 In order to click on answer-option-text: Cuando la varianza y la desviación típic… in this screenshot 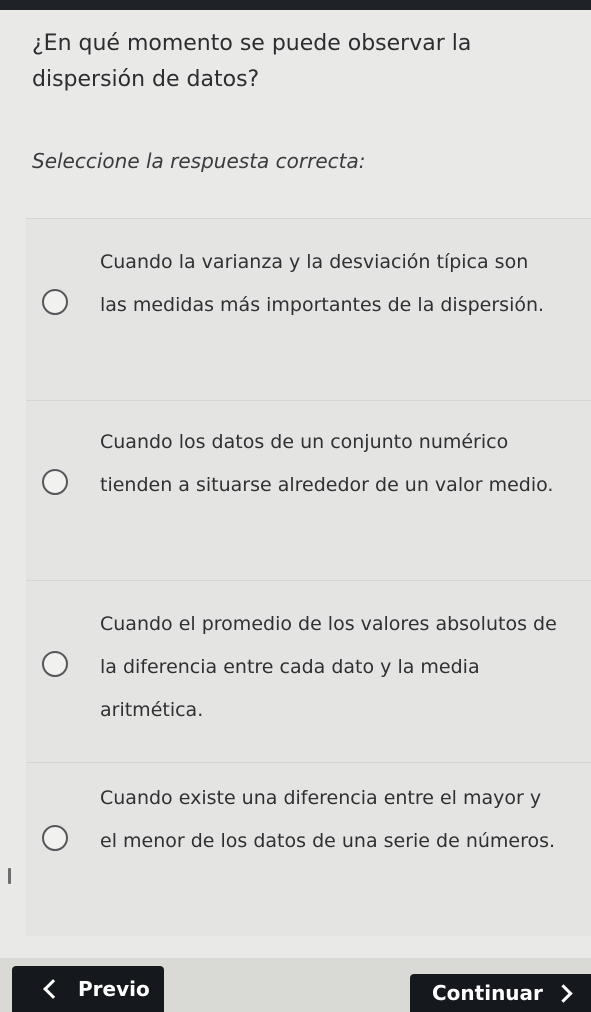, I will do `click(322, 283)`.